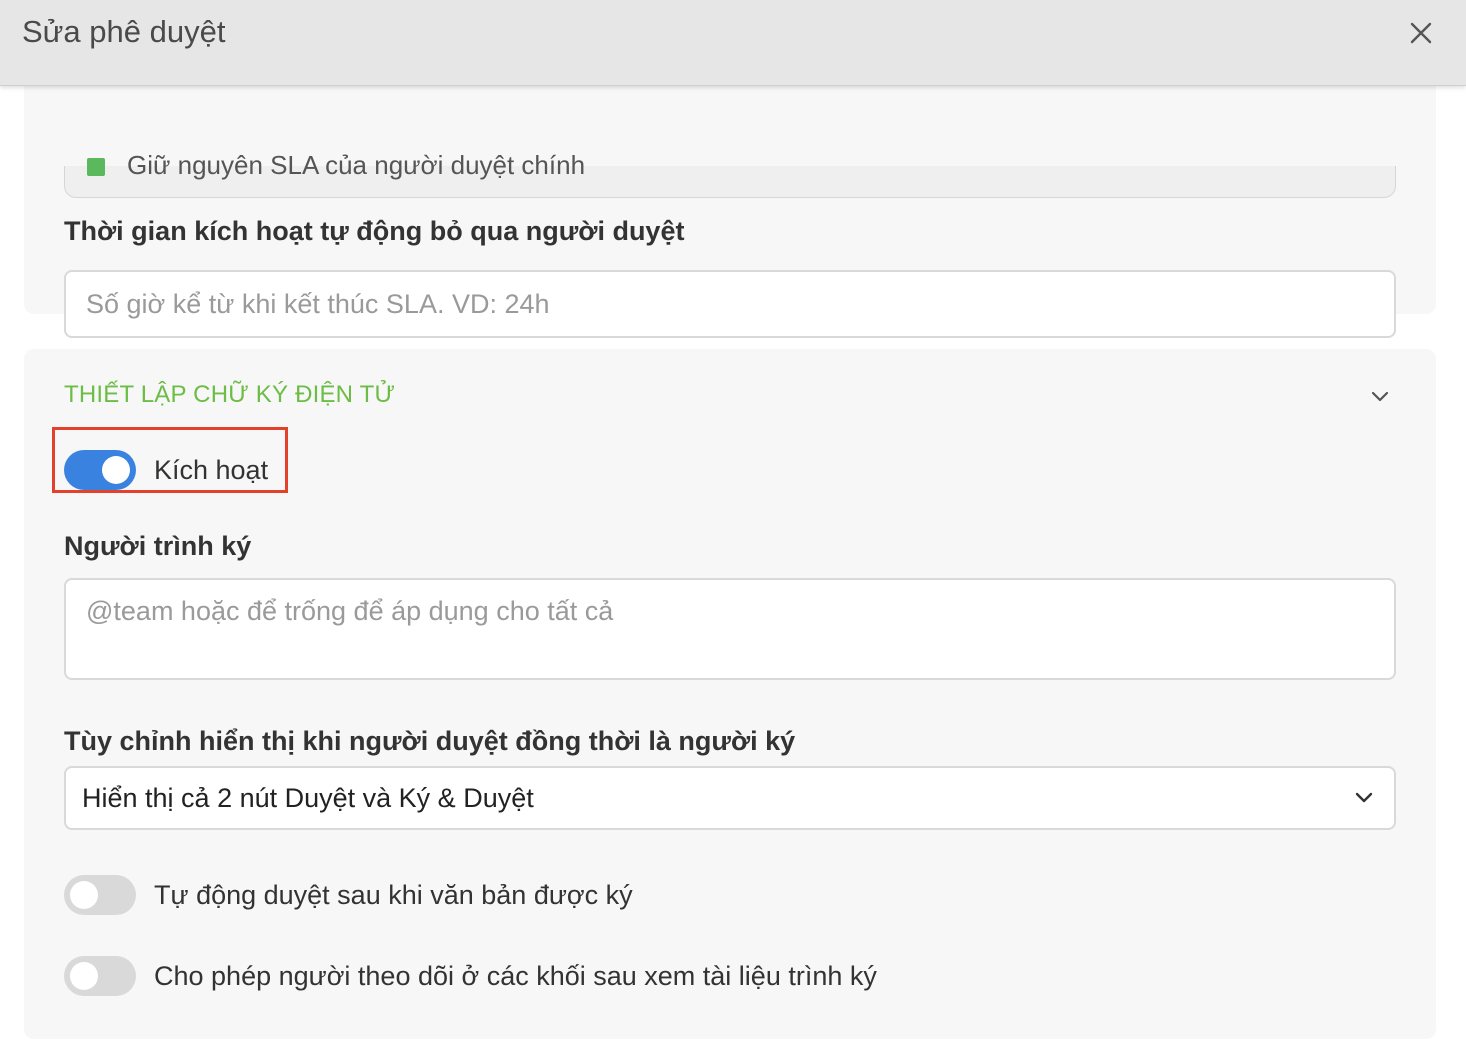 The width and height of the screenshot is (1466, 1048). What do you see at coordinates (100, 976) in the screenshot?
I see `followers-view-toggle` at bounding box center [100, 976].